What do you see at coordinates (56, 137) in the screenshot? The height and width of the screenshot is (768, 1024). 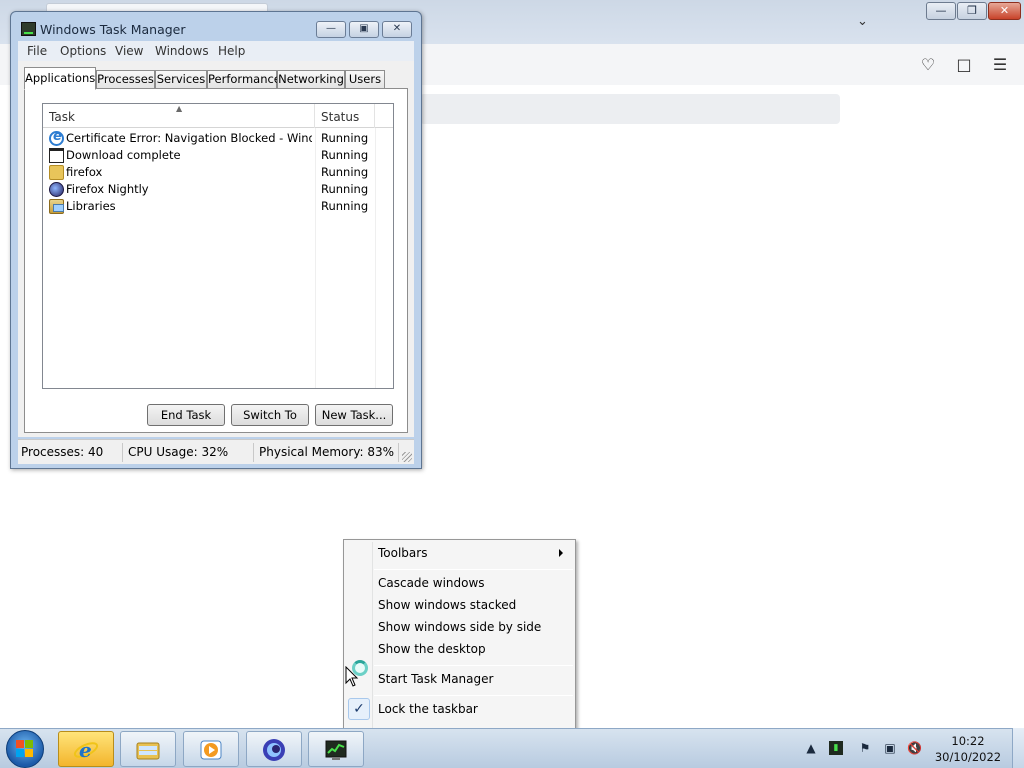 I see `internet-explorer-icon` at bounding box center [56, 137].